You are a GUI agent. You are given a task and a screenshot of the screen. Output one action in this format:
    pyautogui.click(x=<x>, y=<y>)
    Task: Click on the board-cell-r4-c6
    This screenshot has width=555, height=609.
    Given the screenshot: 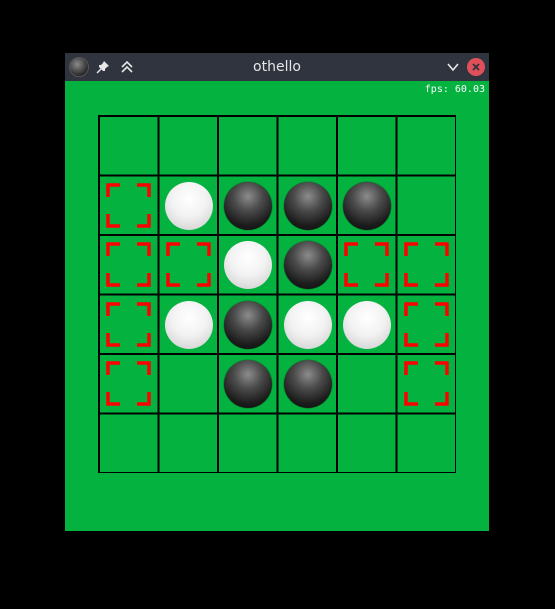 What is the action you would take?
    pyautogui.click(x=426, y=324)
    